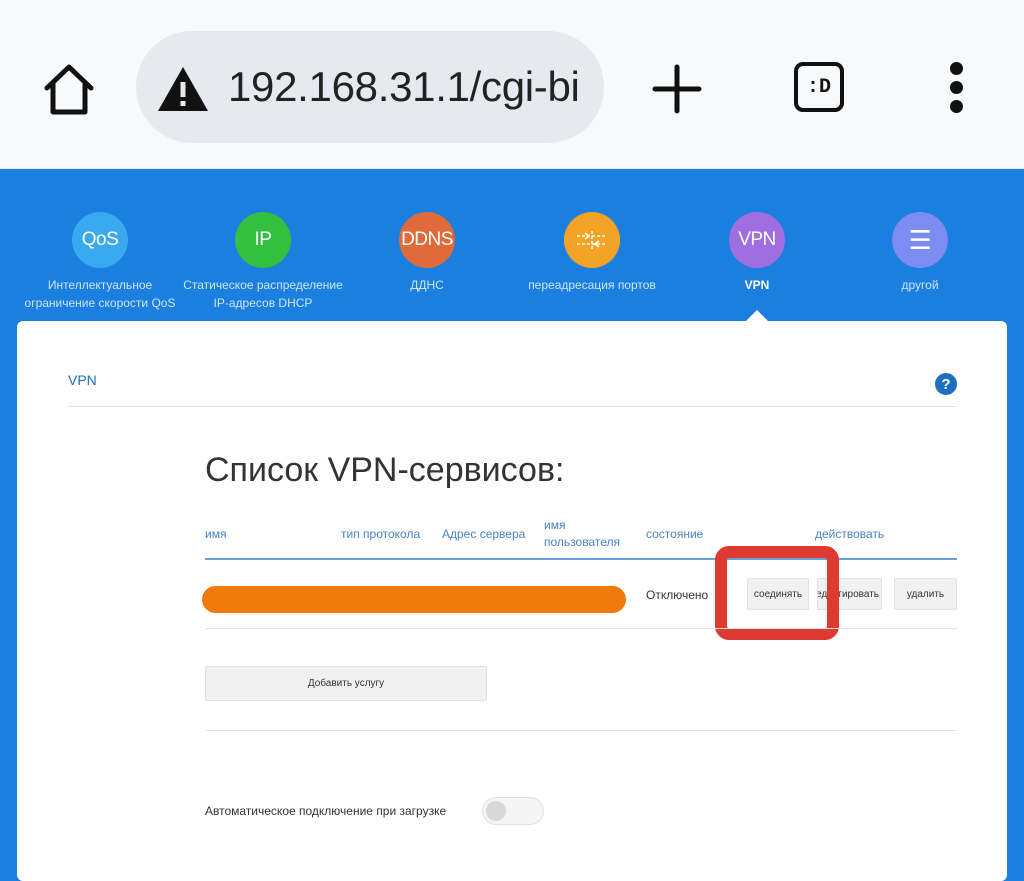  Describe the element at coordinates (512, 406) in the screenshot. I see `divider` at that location.